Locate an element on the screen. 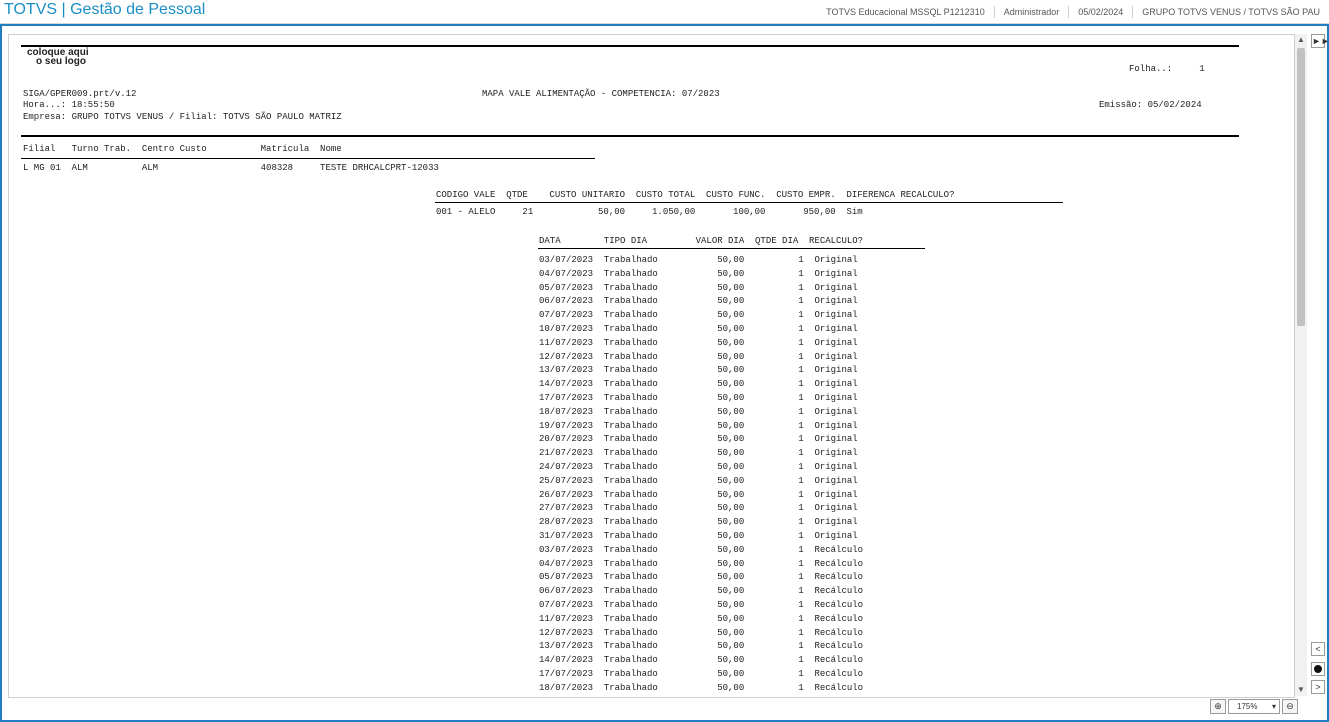  day-row: 07/07/2023 Trabalhado 50,00 1 Recálculo is located at coordinates (701, 605).